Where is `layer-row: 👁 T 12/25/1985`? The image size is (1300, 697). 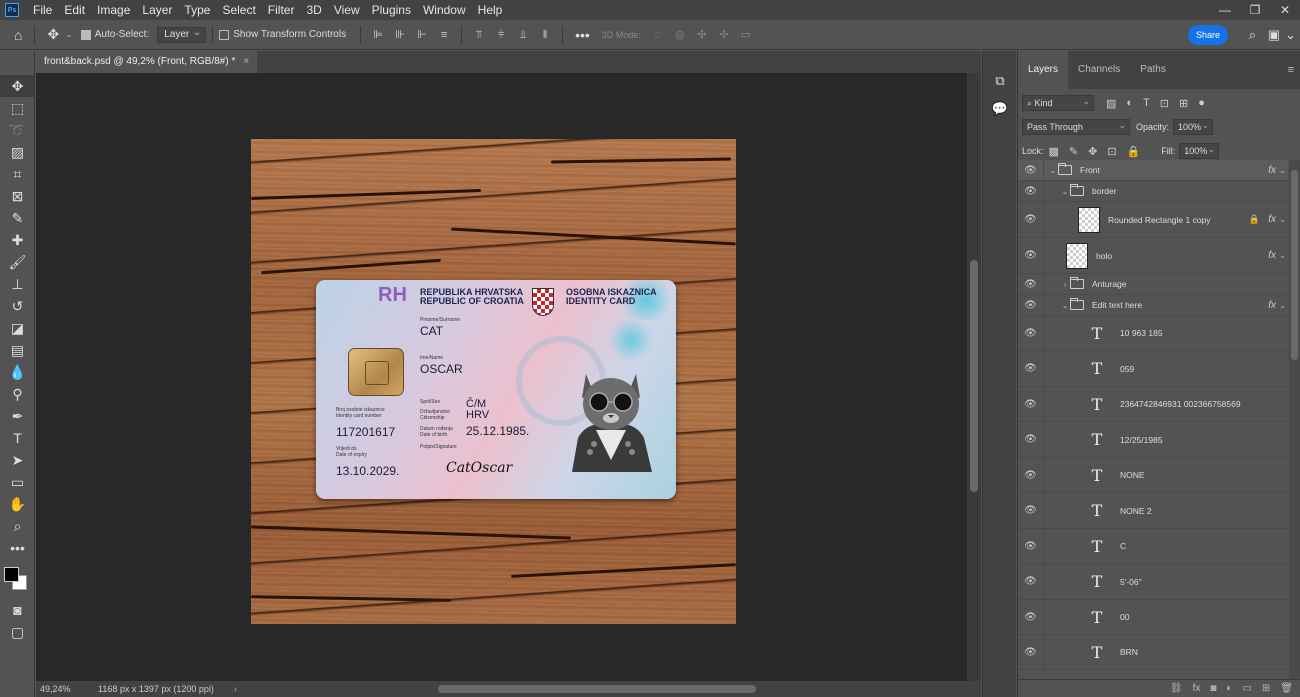
layer-row: 👁 T 12/25/1985 is located at coordinates (1153, 440).